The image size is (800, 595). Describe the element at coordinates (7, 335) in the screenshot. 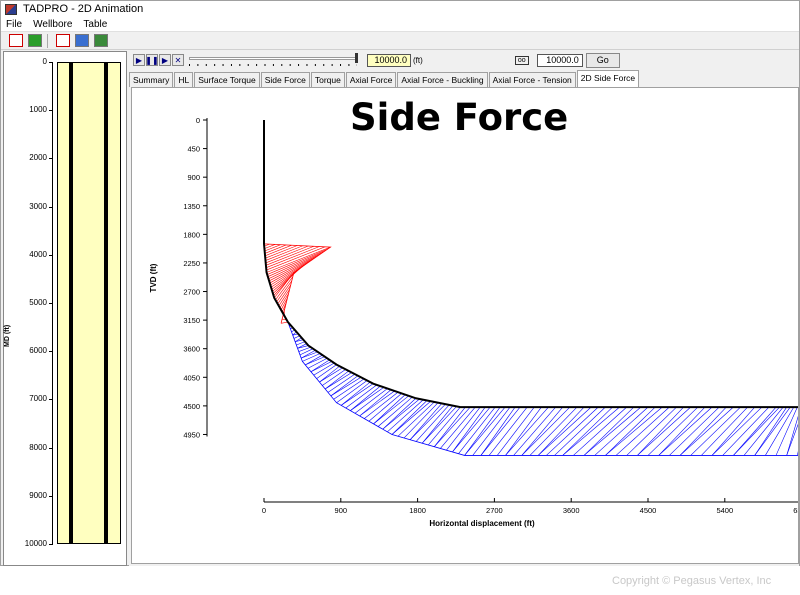

I see `md-axis-label: MD (ft)` at that location.